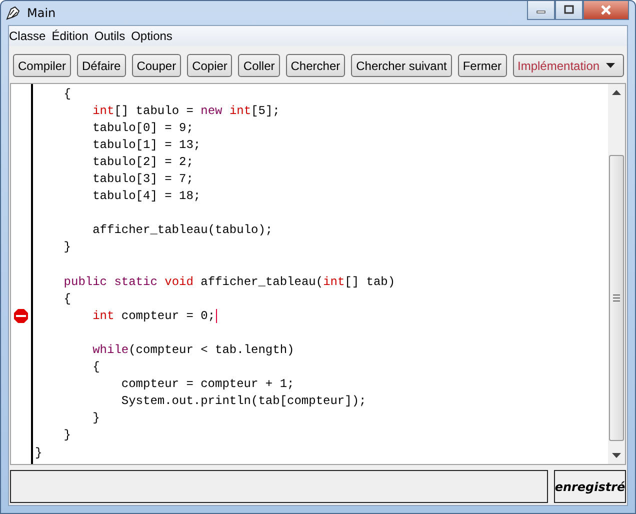 Image resolution: width=636 pixels, height=514 pixels. Describe the element at coordinates (207, 384) in the screenshot. I see `code-line: compteur = compteur + 1;` at that location.